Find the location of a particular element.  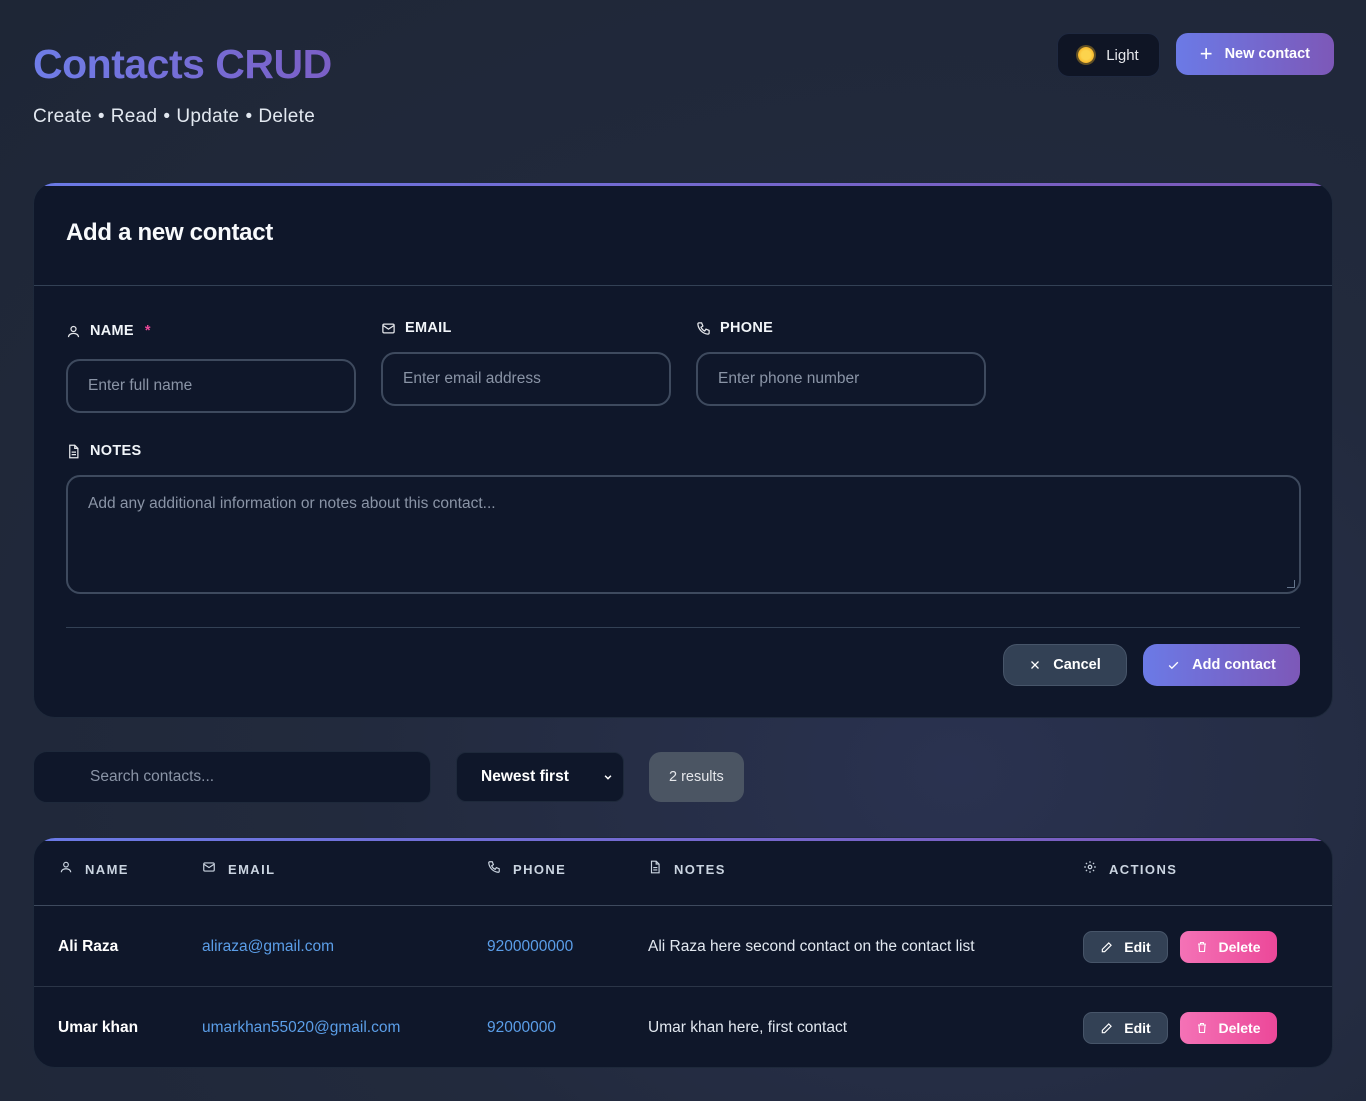

sort-selected-value: Newest first is located at coordinates (525, 776).